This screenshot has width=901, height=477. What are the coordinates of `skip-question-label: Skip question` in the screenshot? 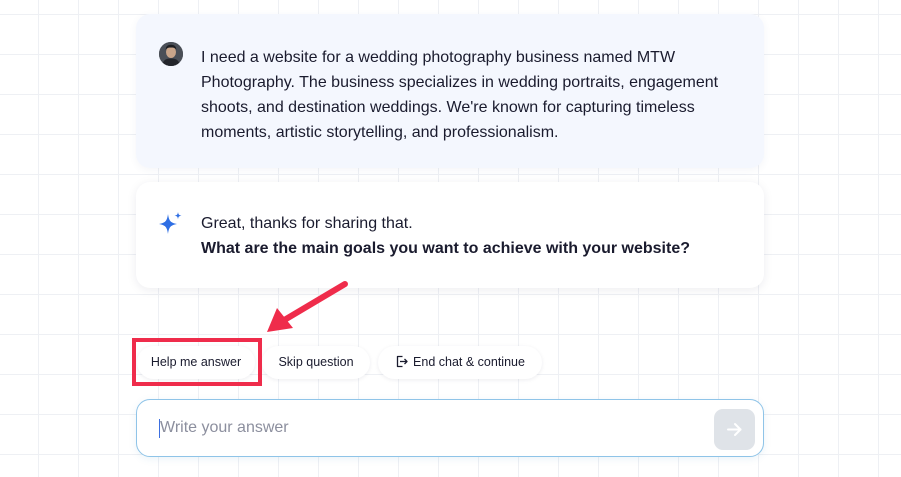 It's located at (316, 362).